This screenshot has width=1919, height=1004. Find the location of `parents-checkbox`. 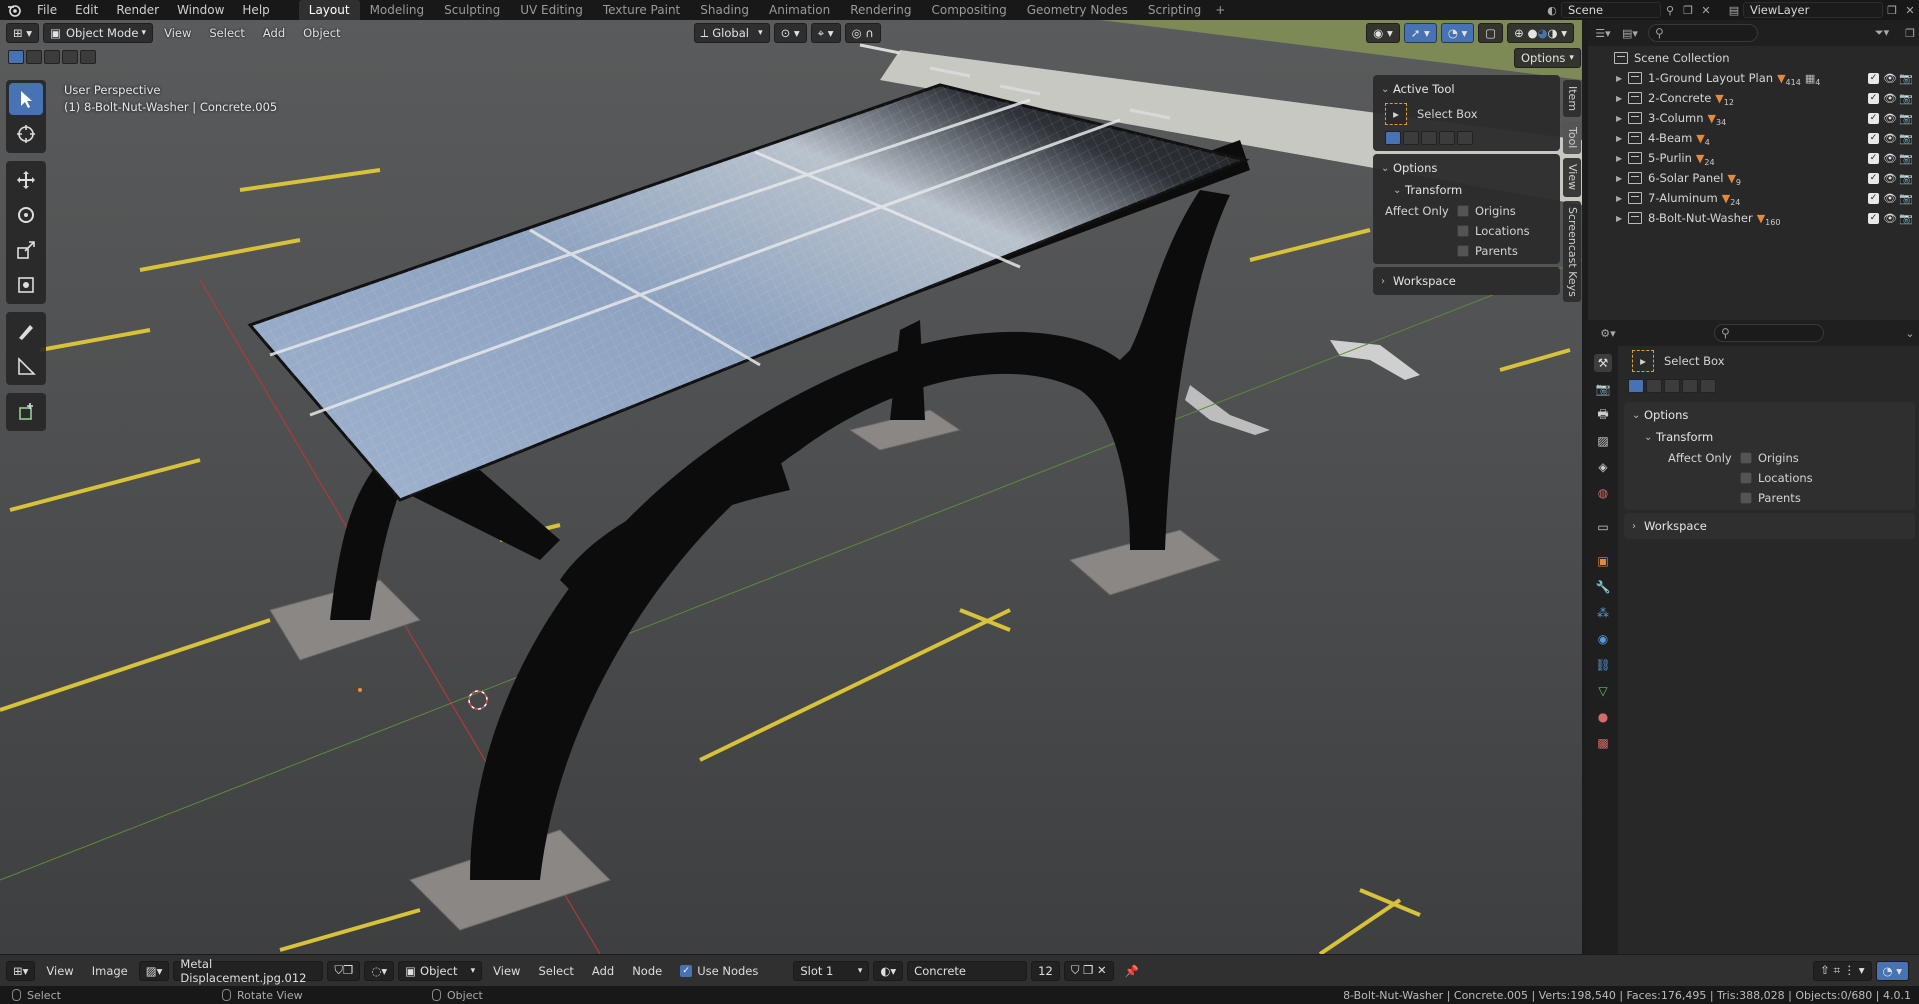

parents-checkbox is located at coordinates (1463, 251).